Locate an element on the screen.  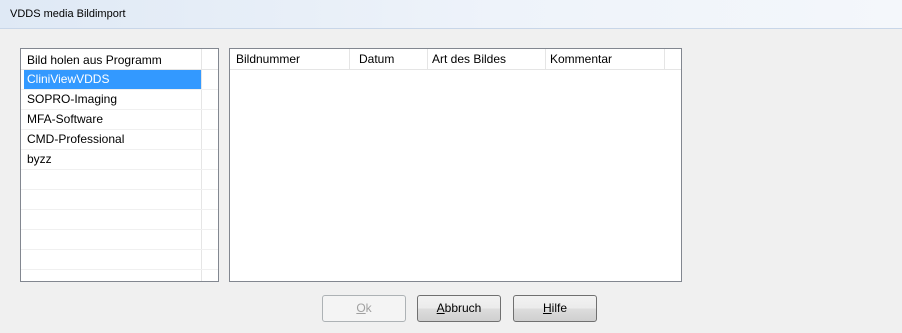
list-item-label: CliniViewVDDS is located at coordinates (112, 79).